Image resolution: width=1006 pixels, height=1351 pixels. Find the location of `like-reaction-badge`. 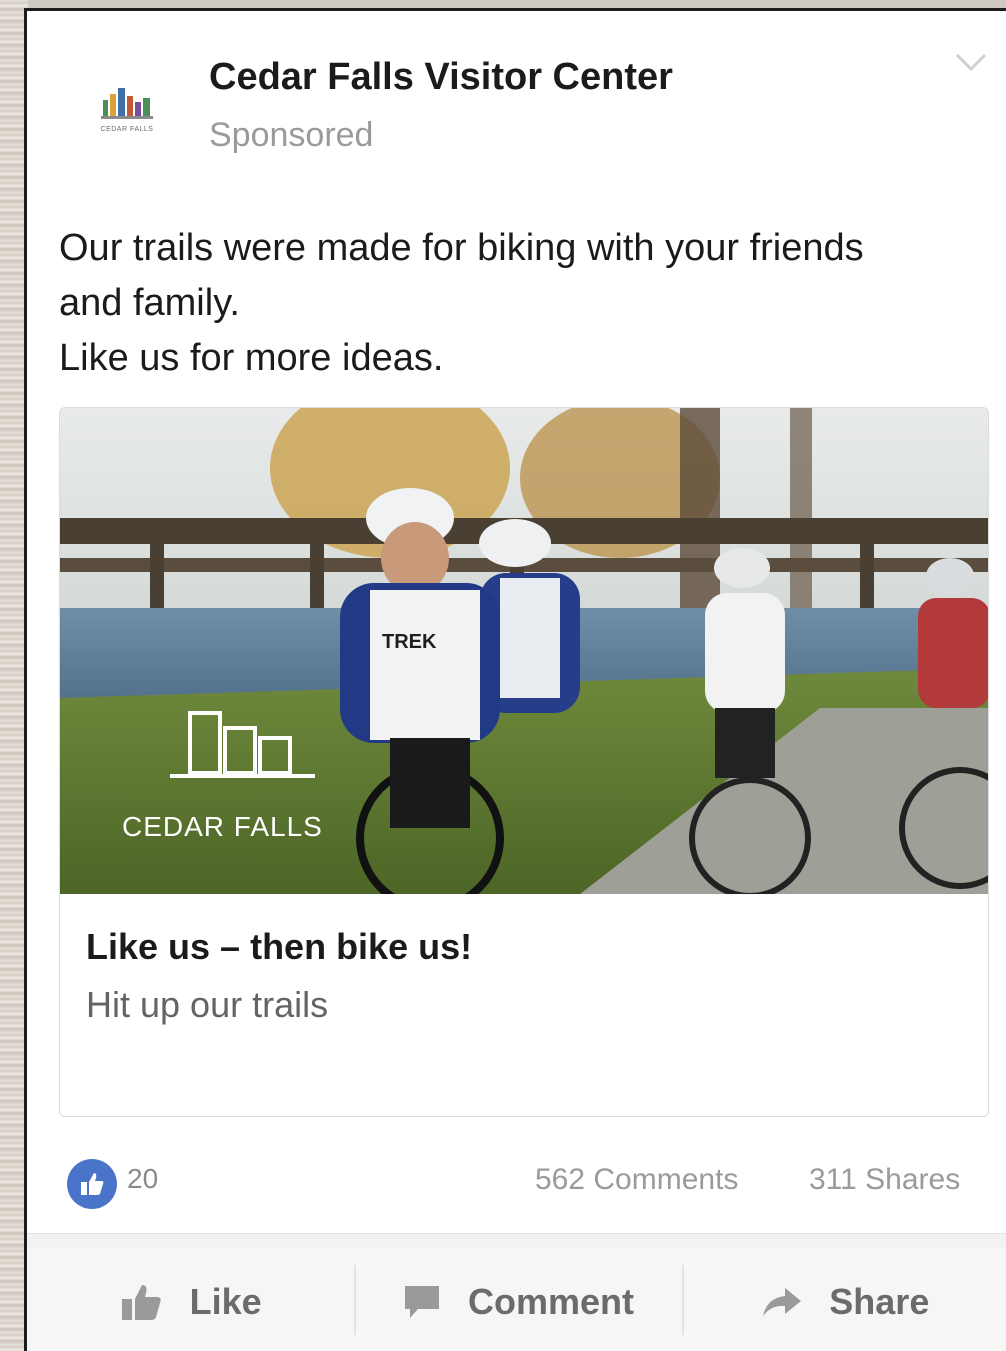

like-reaction-badge is located at coordinates (92, 1184).